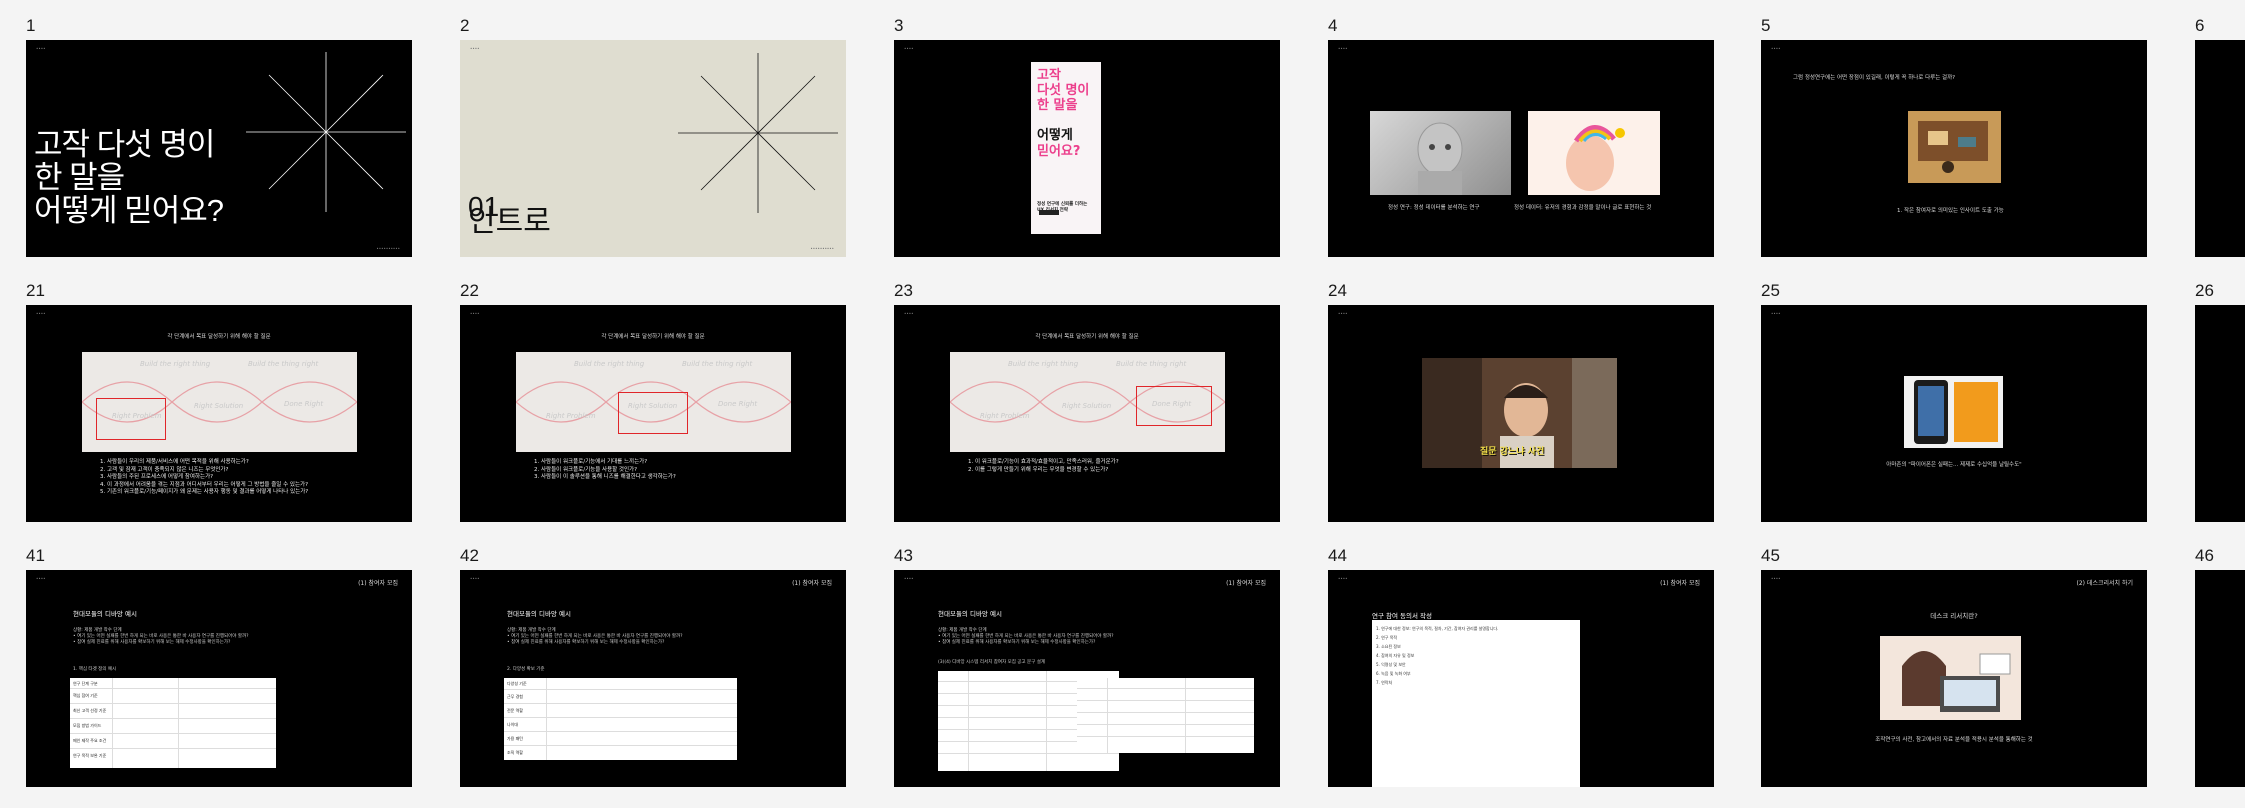 This screenshot has height=808, width=2245. Describe the element at coordinates (653, 148) in the screenshot. I see `slide-canvas: •••• 01 인트로 ••••••••••` at that location.